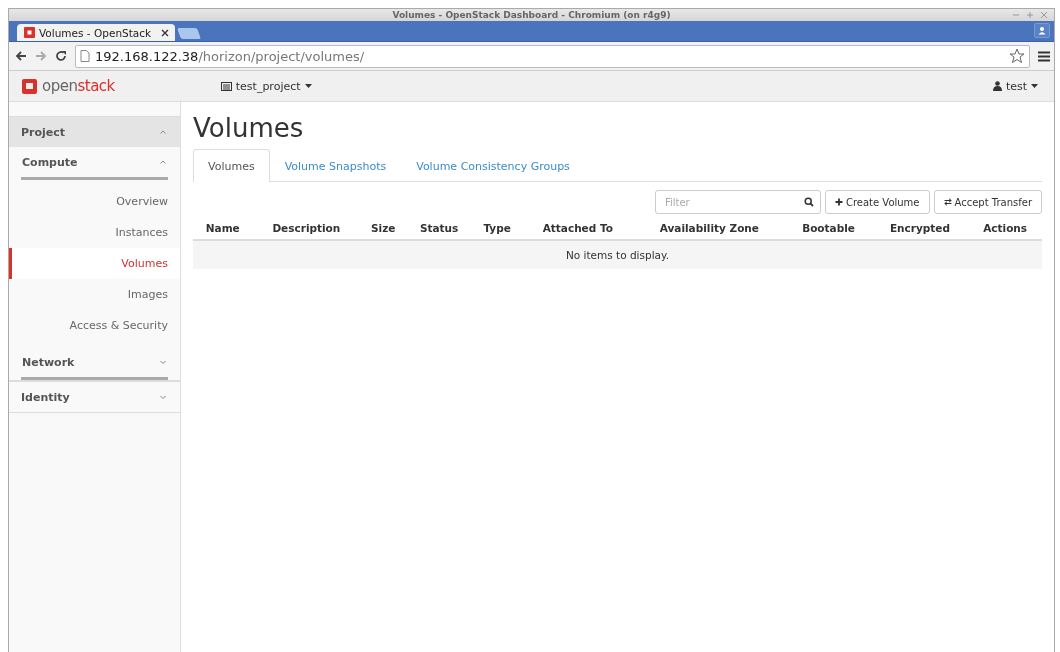 This screenshot has width=1060, height=652. What do you see at coordinates (94, 131) in the screenshot?
I see `sidebar-section: Project` at bounding box center [94, 131].